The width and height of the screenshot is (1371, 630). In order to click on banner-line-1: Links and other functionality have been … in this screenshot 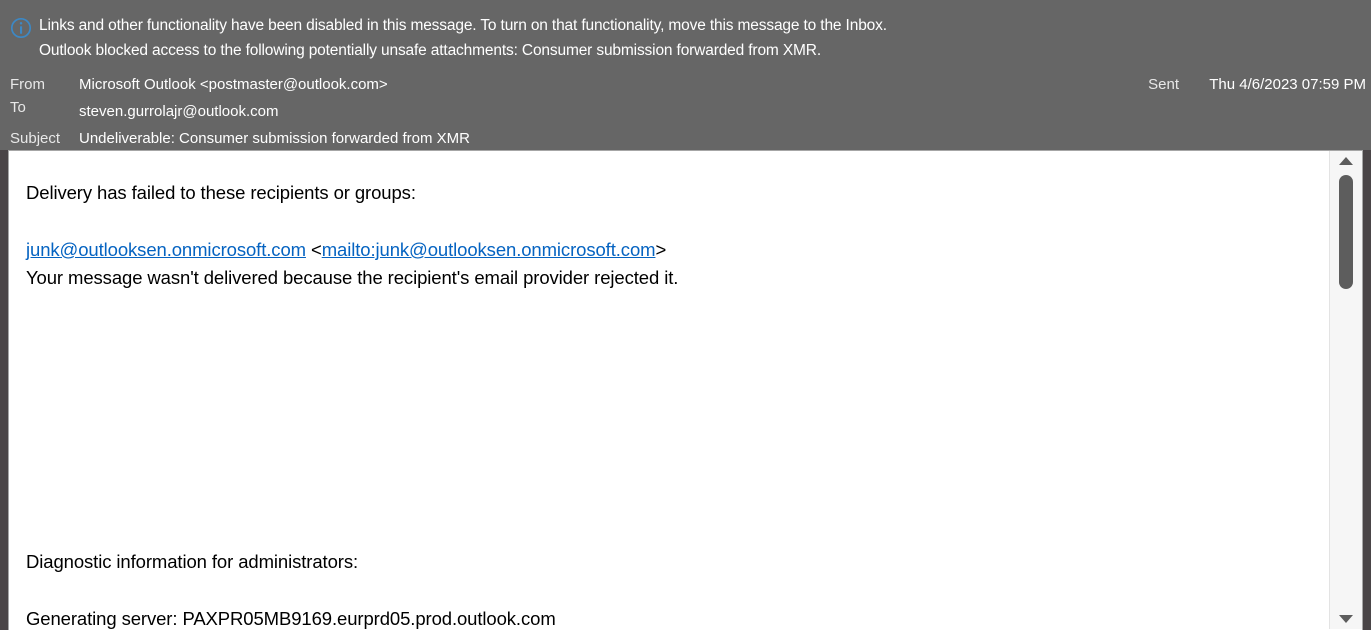, I will do `click(463, 25)`.